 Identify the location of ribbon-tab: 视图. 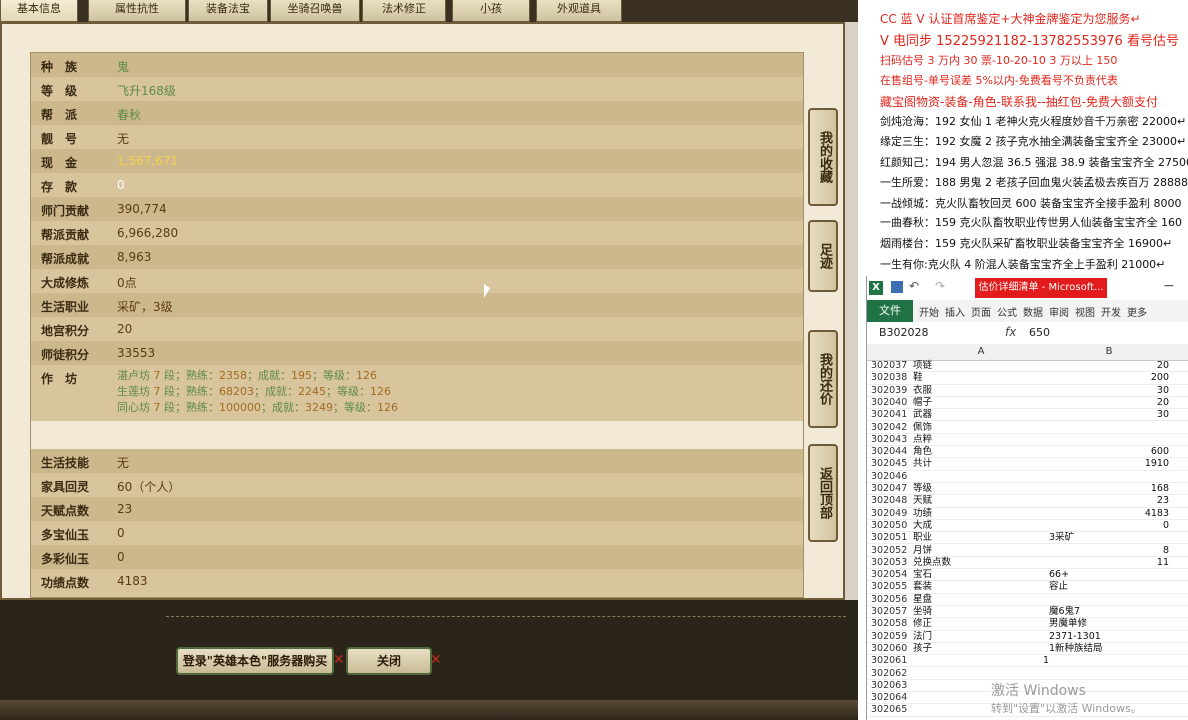
(1085, 311).